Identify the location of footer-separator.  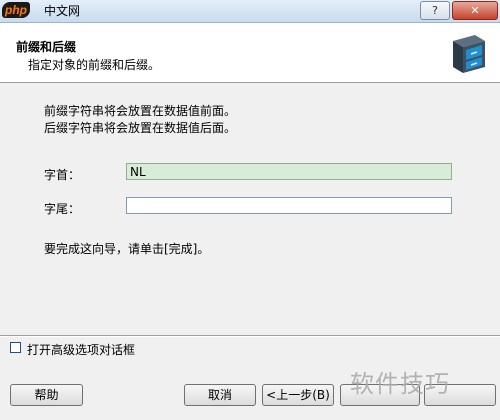
(250, 336).